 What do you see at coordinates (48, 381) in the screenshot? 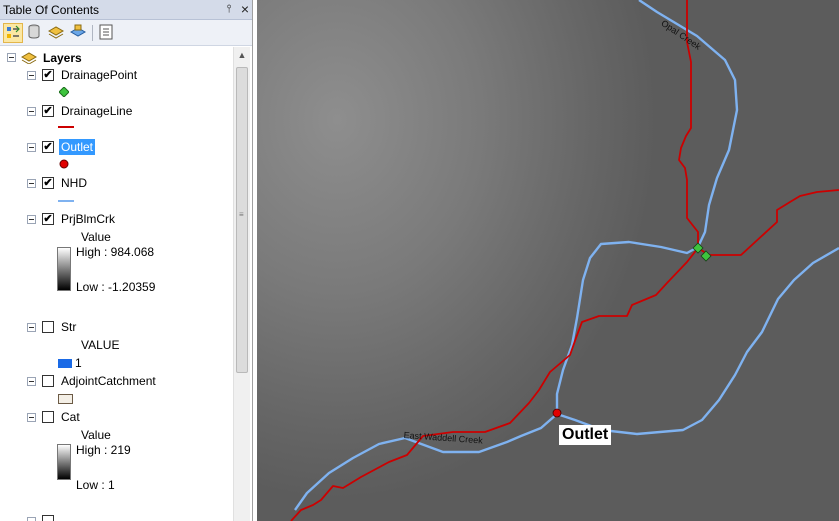
I see `layer-checkbox-adjointcatchment` at bounding box center [48, 381].